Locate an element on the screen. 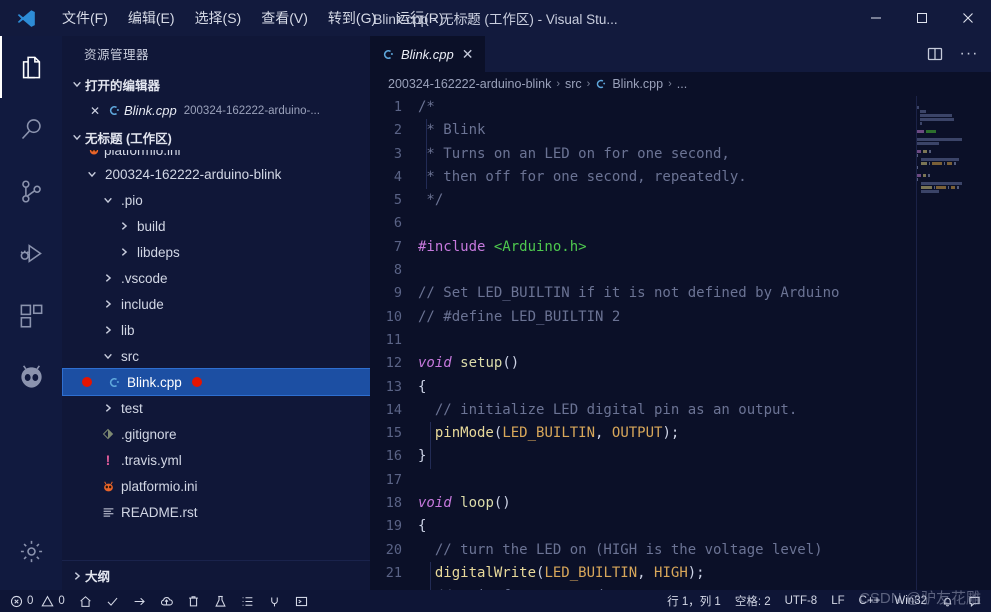  tree-item-build: build is located at coordinates (216, 226).